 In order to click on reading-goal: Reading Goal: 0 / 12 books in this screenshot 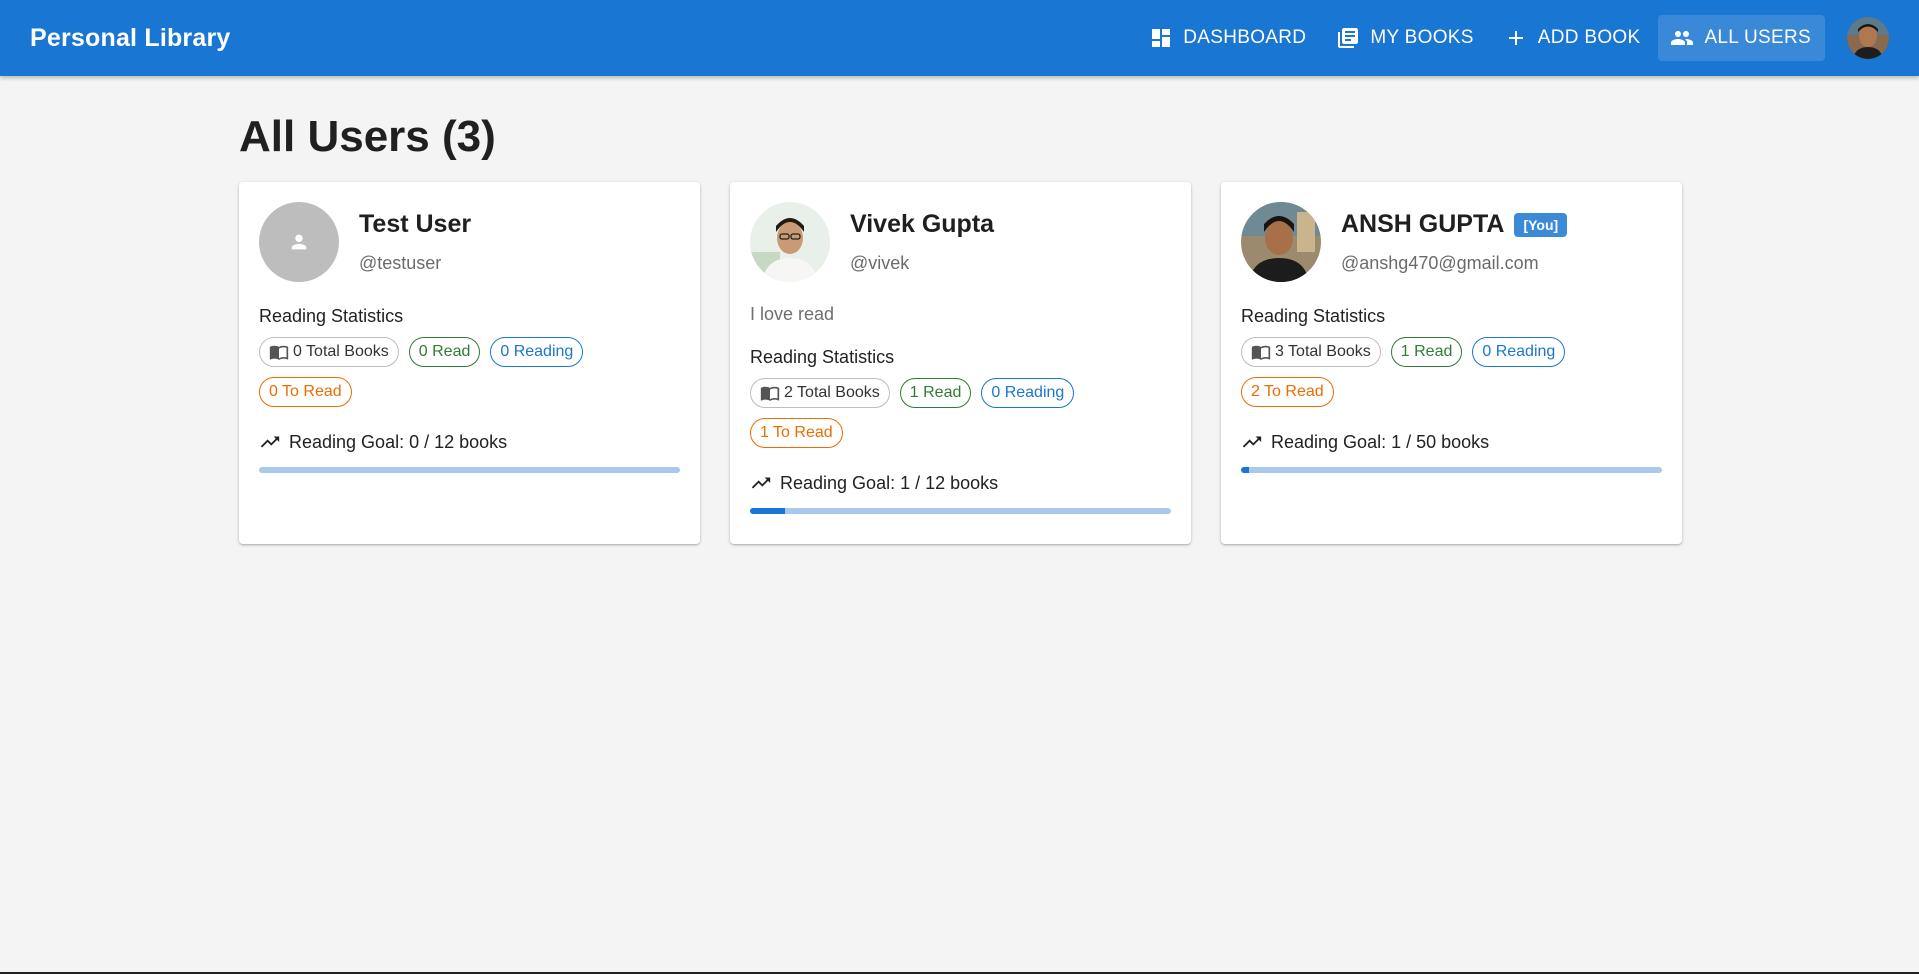, I will do `click(469, 442)`.